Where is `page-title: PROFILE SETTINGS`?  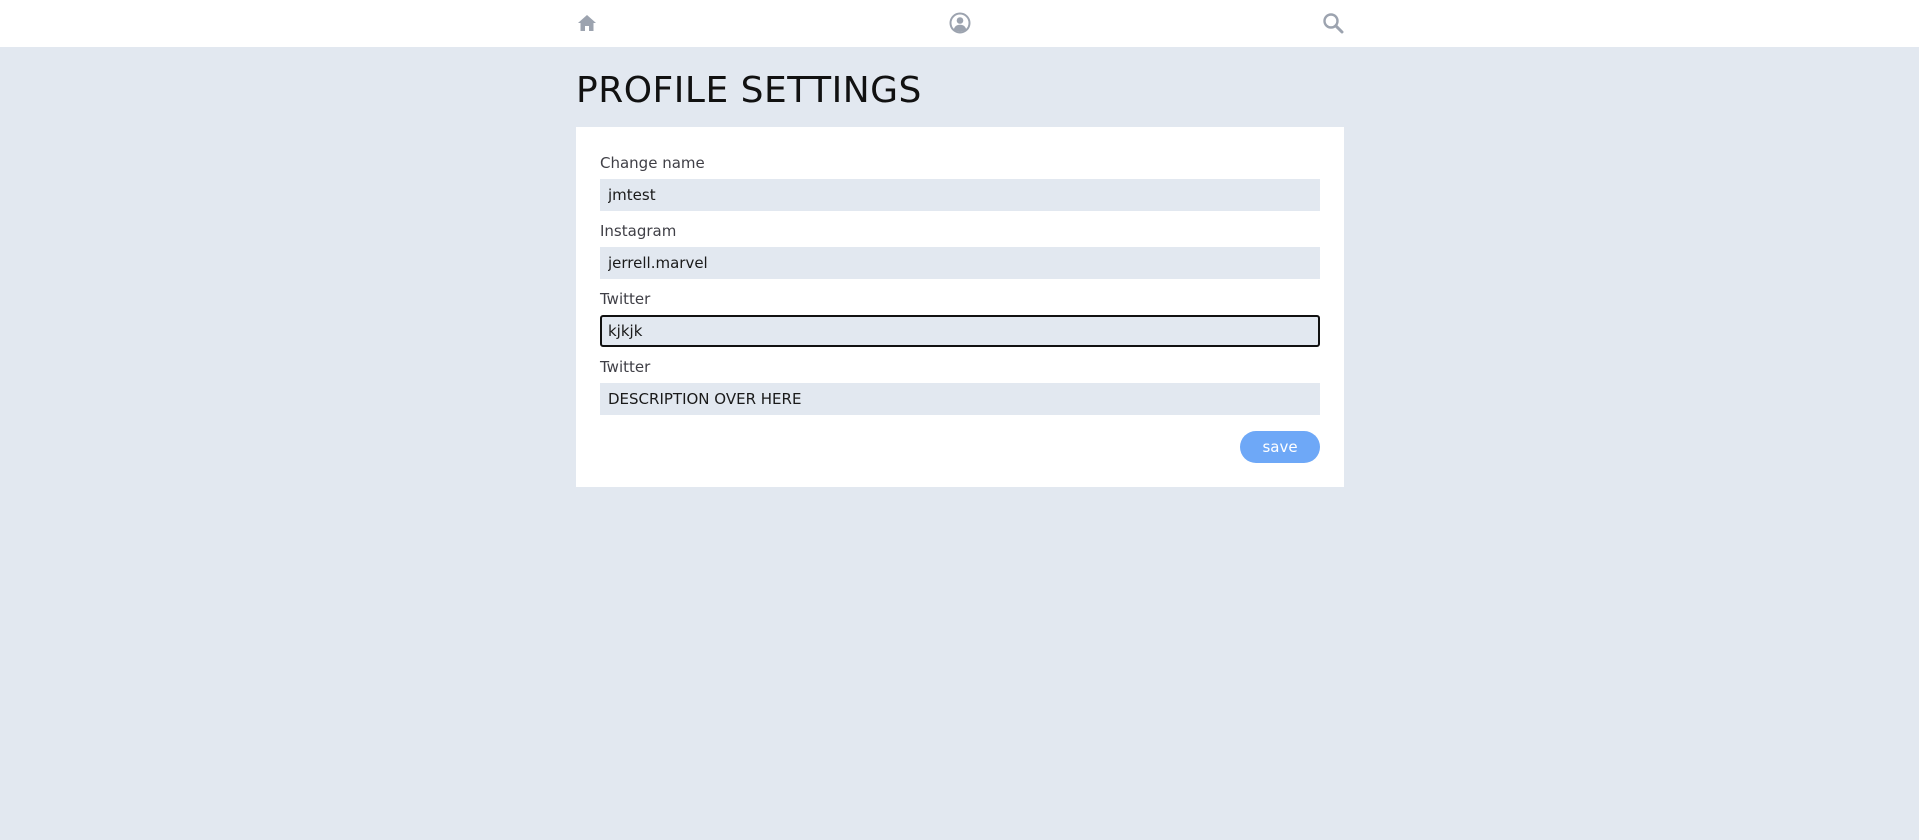
page-title: PROFILE SETTINGS is located at coordinates (749, 90).